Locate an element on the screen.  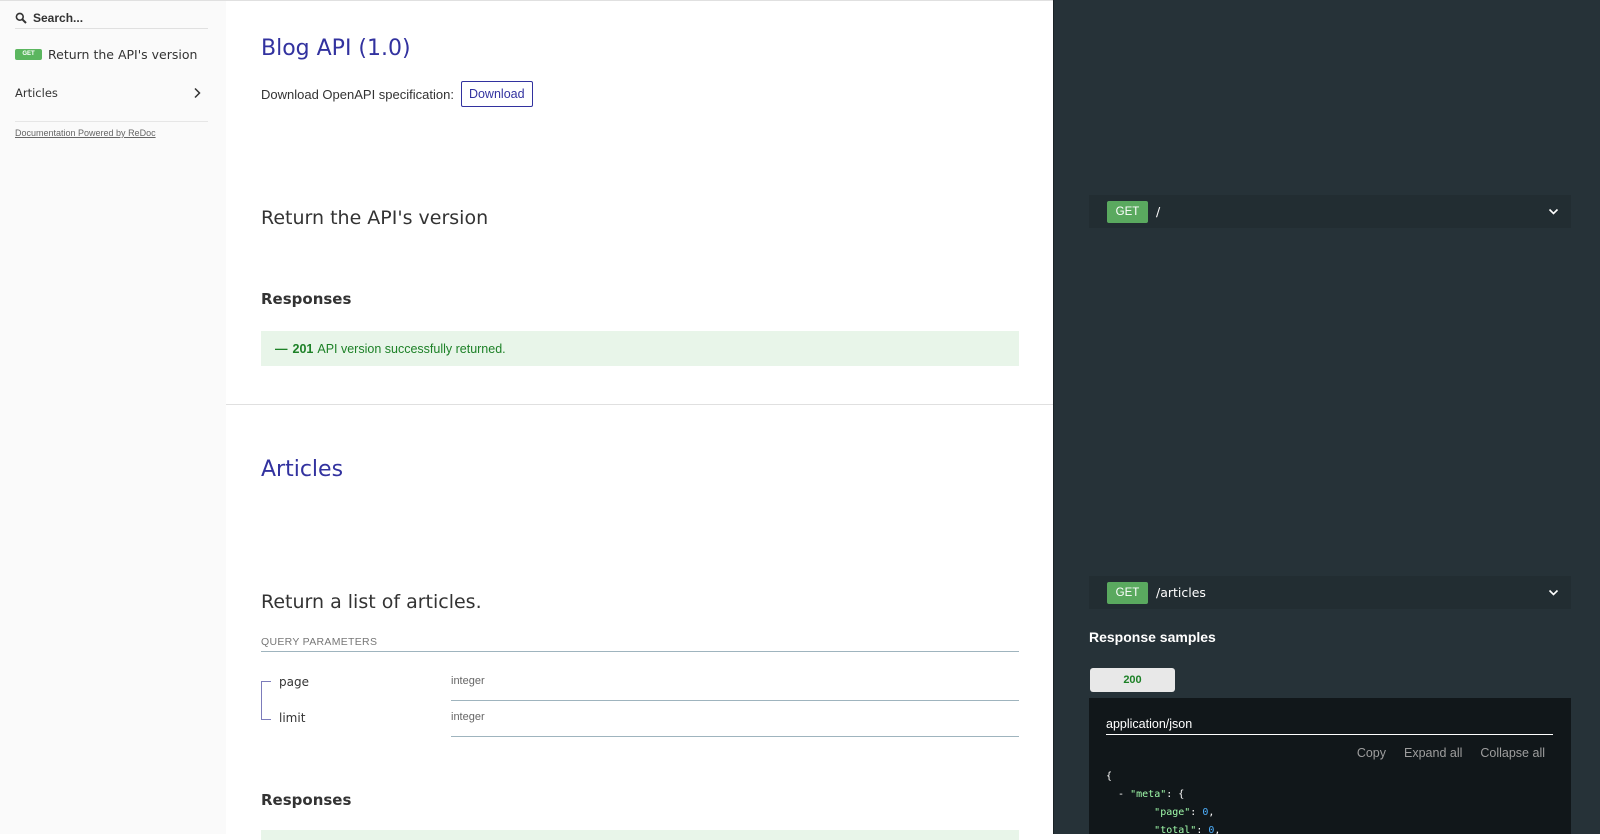
response-bar-partial is located at coordinates (640, 835).